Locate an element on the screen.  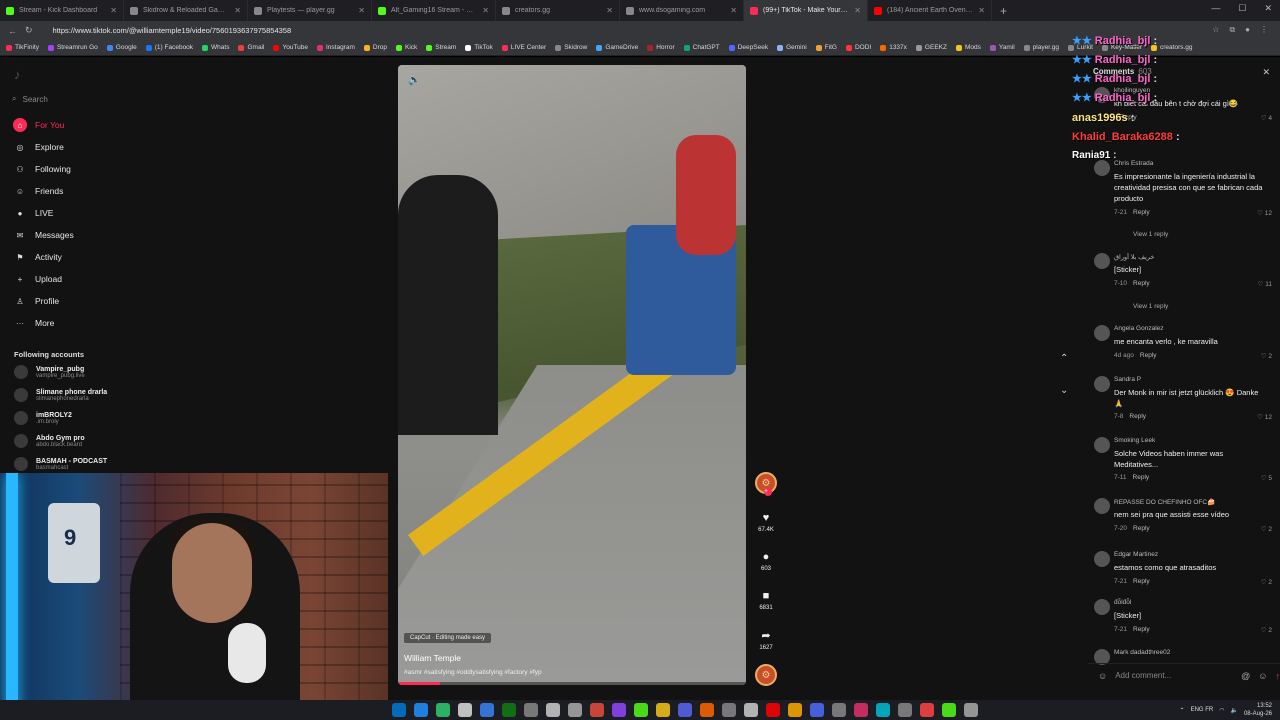
bookmark-item: (1) Facebook is located at coordinates (169, 47).